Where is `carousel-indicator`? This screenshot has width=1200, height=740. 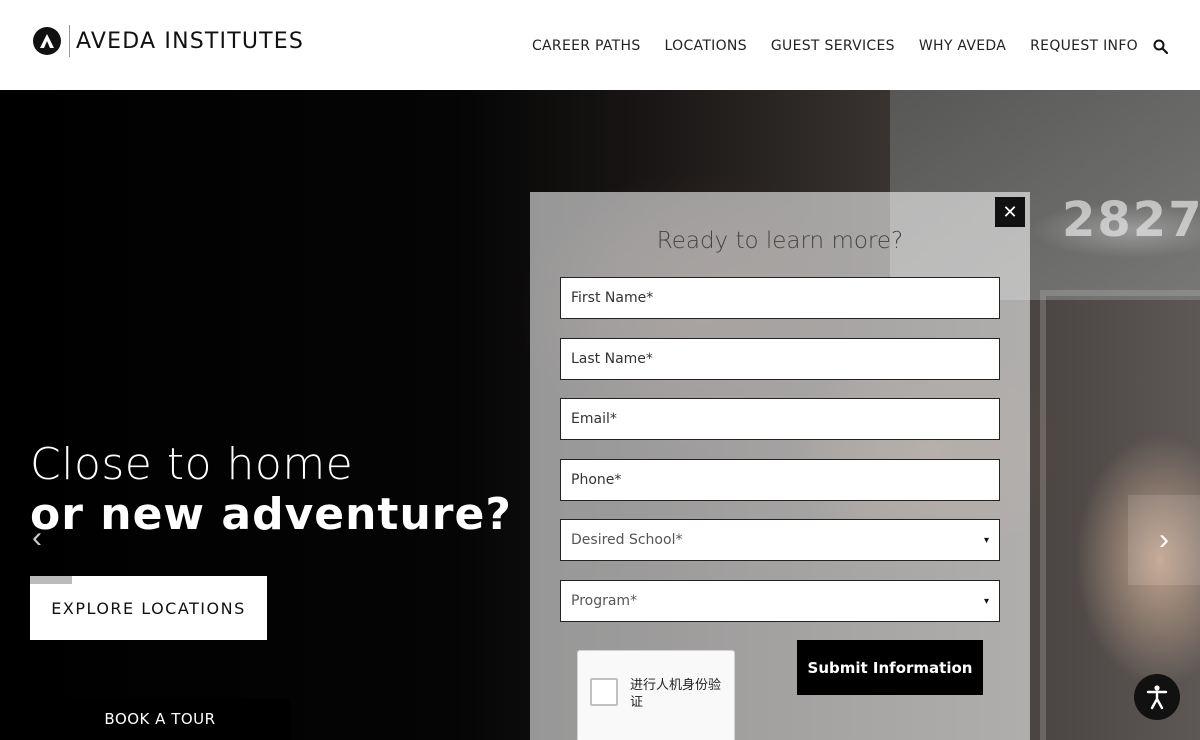
carousel-indicator is located at coordinates (51, 580).